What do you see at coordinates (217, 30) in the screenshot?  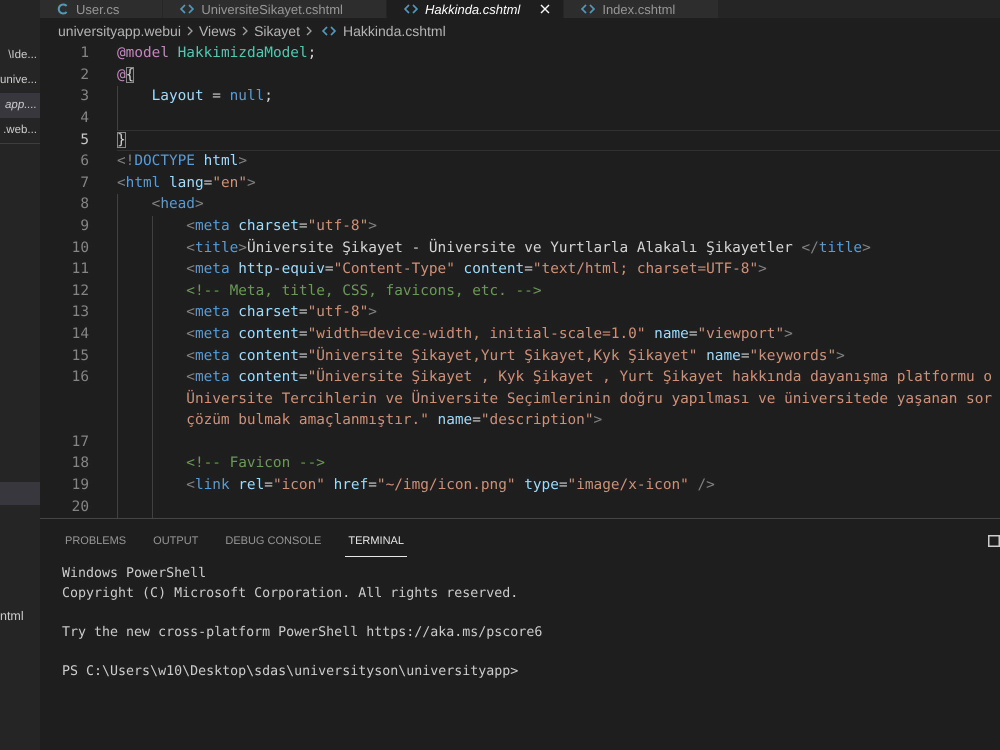 I see `breadcrumb-item: Views` at bounding box center [217, 30].